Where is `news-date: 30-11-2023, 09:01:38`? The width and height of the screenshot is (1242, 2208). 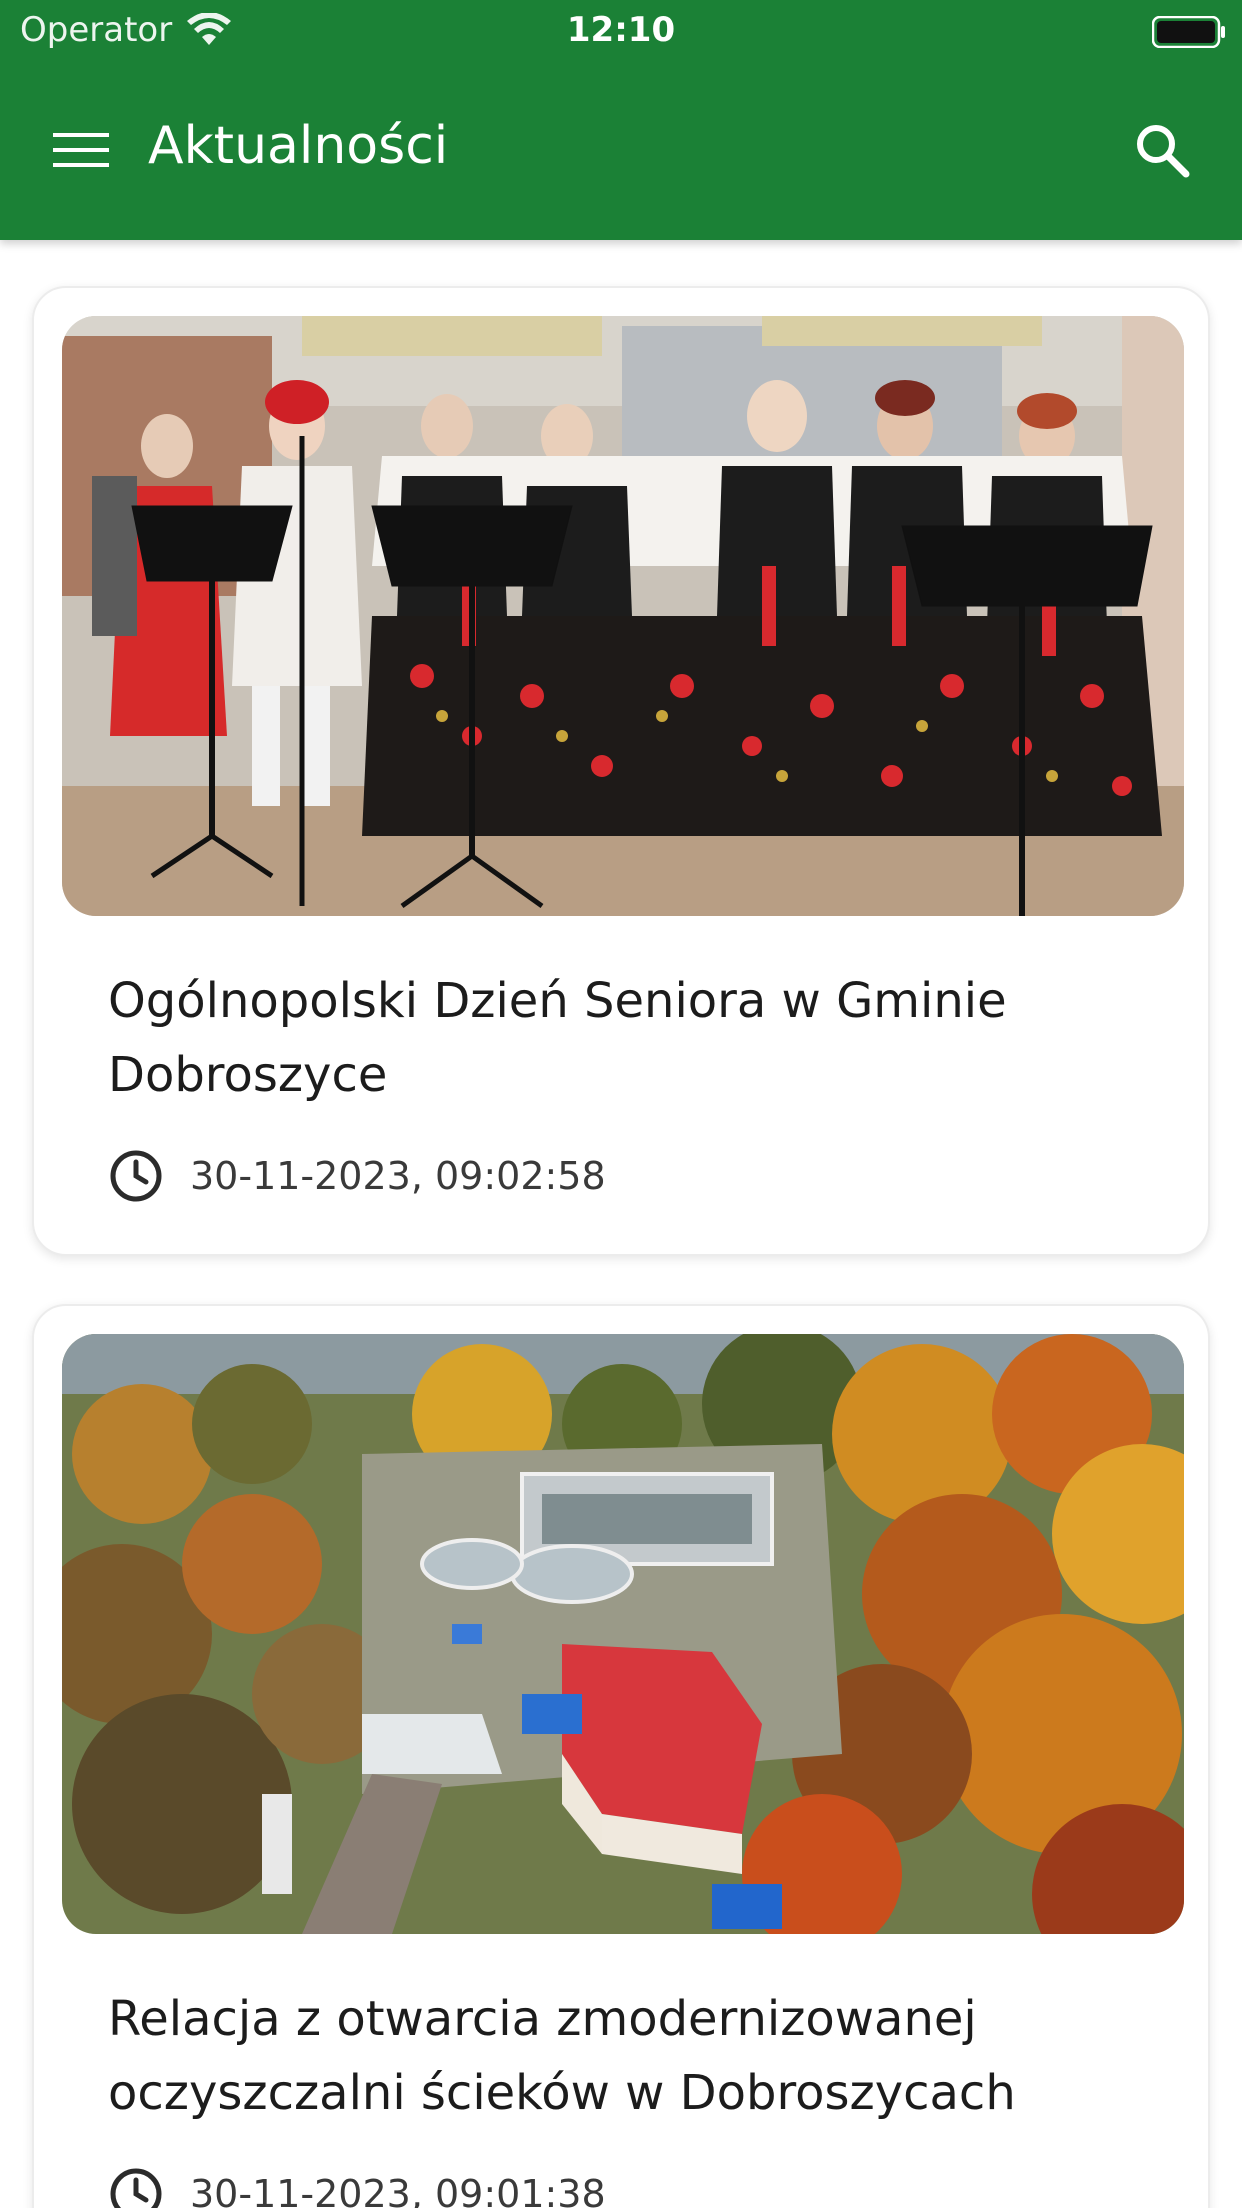 news-date: 30-11-2023, 09:01:38 is located at coordinates (398, 2190).